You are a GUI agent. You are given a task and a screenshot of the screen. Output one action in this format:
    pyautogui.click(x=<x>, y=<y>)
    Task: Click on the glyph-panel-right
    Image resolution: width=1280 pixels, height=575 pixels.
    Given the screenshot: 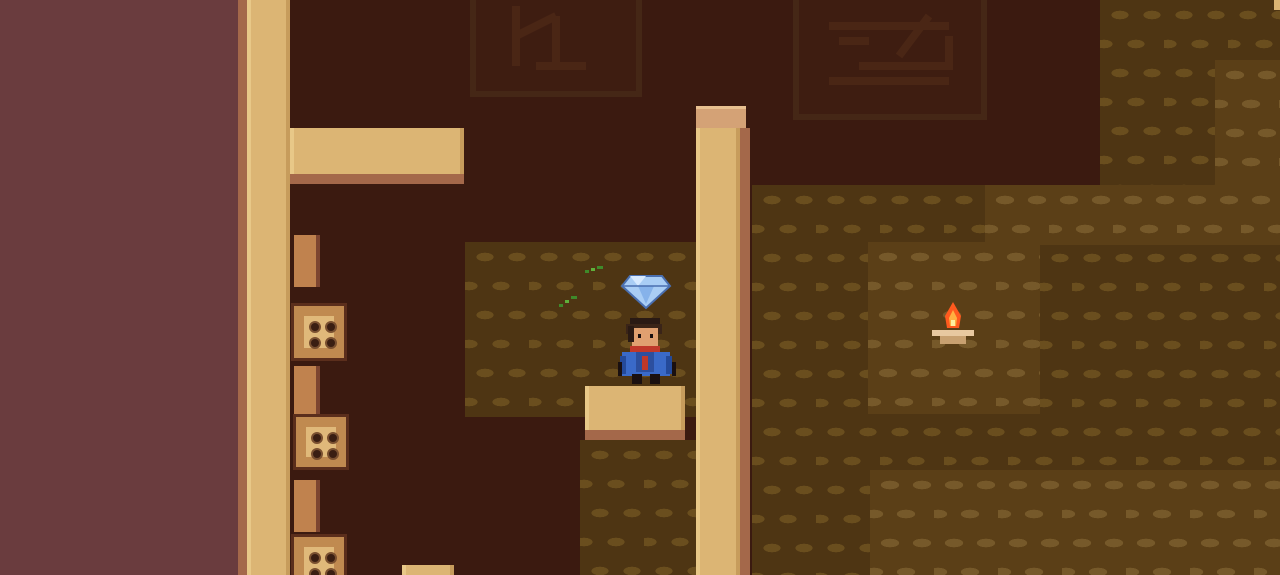 What is the action you would take?
    pyautogui.click(x=890, y=60)
    